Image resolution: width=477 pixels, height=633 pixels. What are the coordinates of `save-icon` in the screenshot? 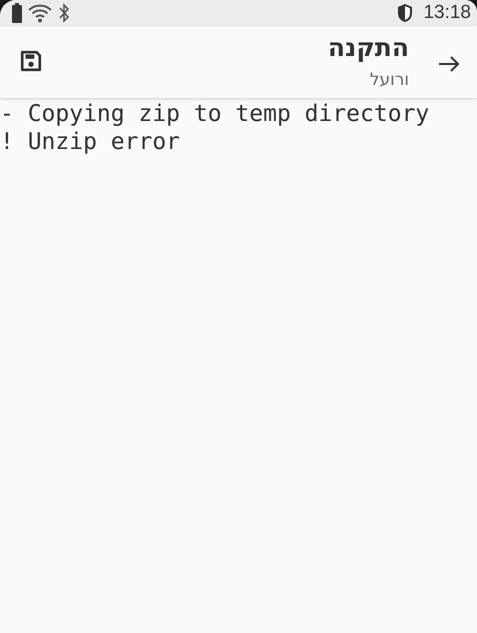 It's located at (31, 61).